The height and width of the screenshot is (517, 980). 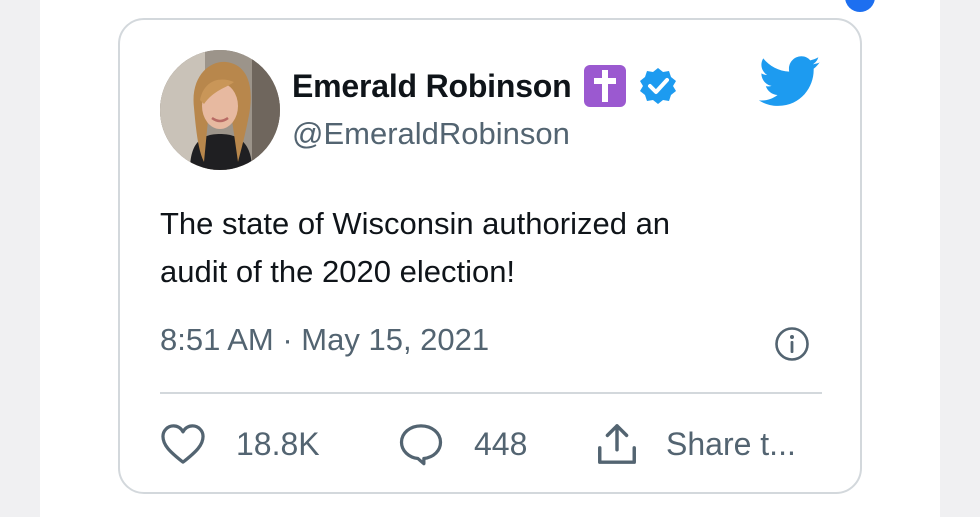 What do you see at coordinates (220, 110) in the screenshot?
I see `avatar` at bounding box center [220, 110].